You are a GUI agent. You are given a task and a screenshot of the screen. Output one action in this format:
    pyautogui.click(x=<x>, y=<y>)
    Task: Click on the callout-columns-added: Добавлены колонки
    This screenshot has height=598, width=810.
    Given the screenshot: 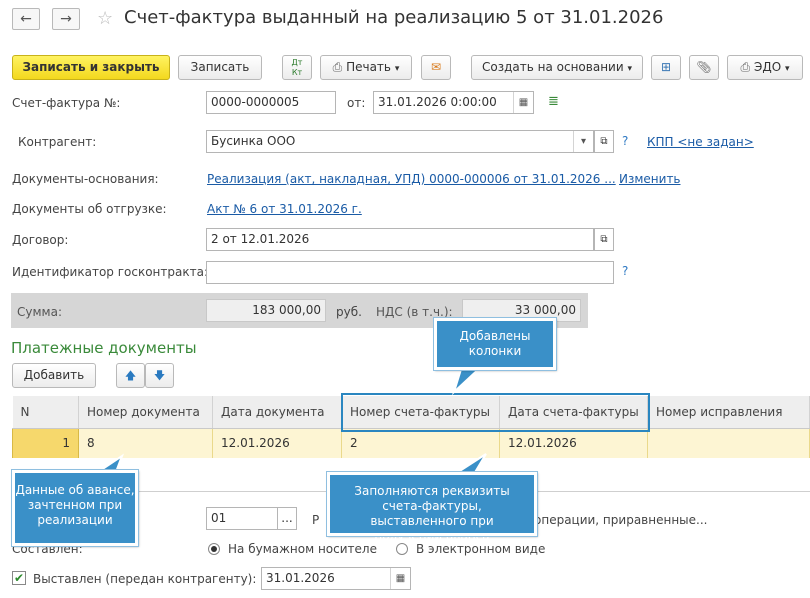 What is the action you would take?
    pyautogui.click(x=495, y=344)
    